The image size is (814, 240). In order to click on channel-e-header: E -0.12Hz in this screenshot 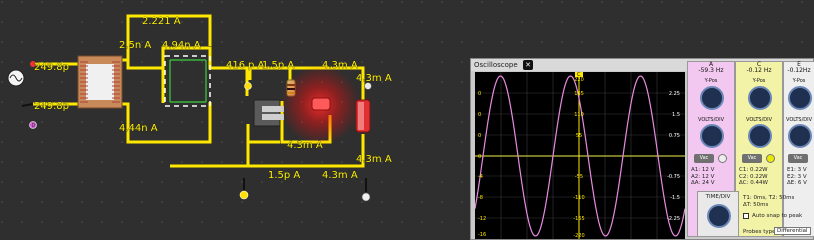, I will do `click(799, 67)`.